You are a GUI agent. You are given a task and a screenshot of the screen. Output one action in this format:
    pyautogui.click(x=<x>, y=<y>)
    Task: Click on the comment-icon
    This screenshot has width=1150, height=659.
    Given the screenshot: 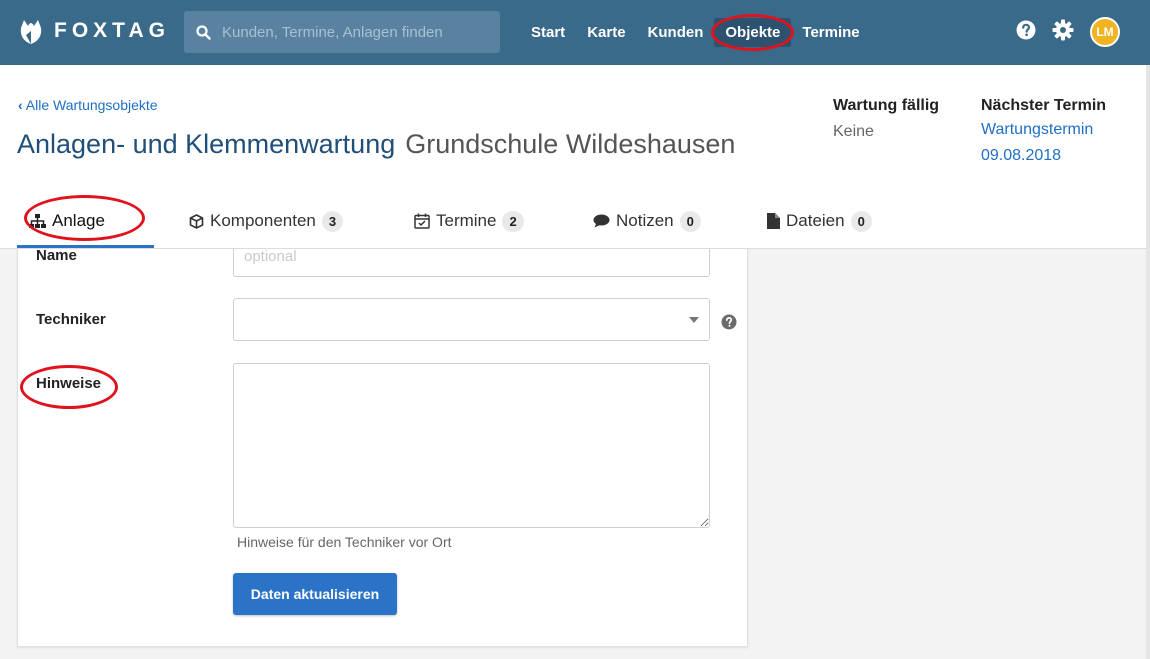 What is the action you would take?
    pyautogui.click(x=601, y=221)
    